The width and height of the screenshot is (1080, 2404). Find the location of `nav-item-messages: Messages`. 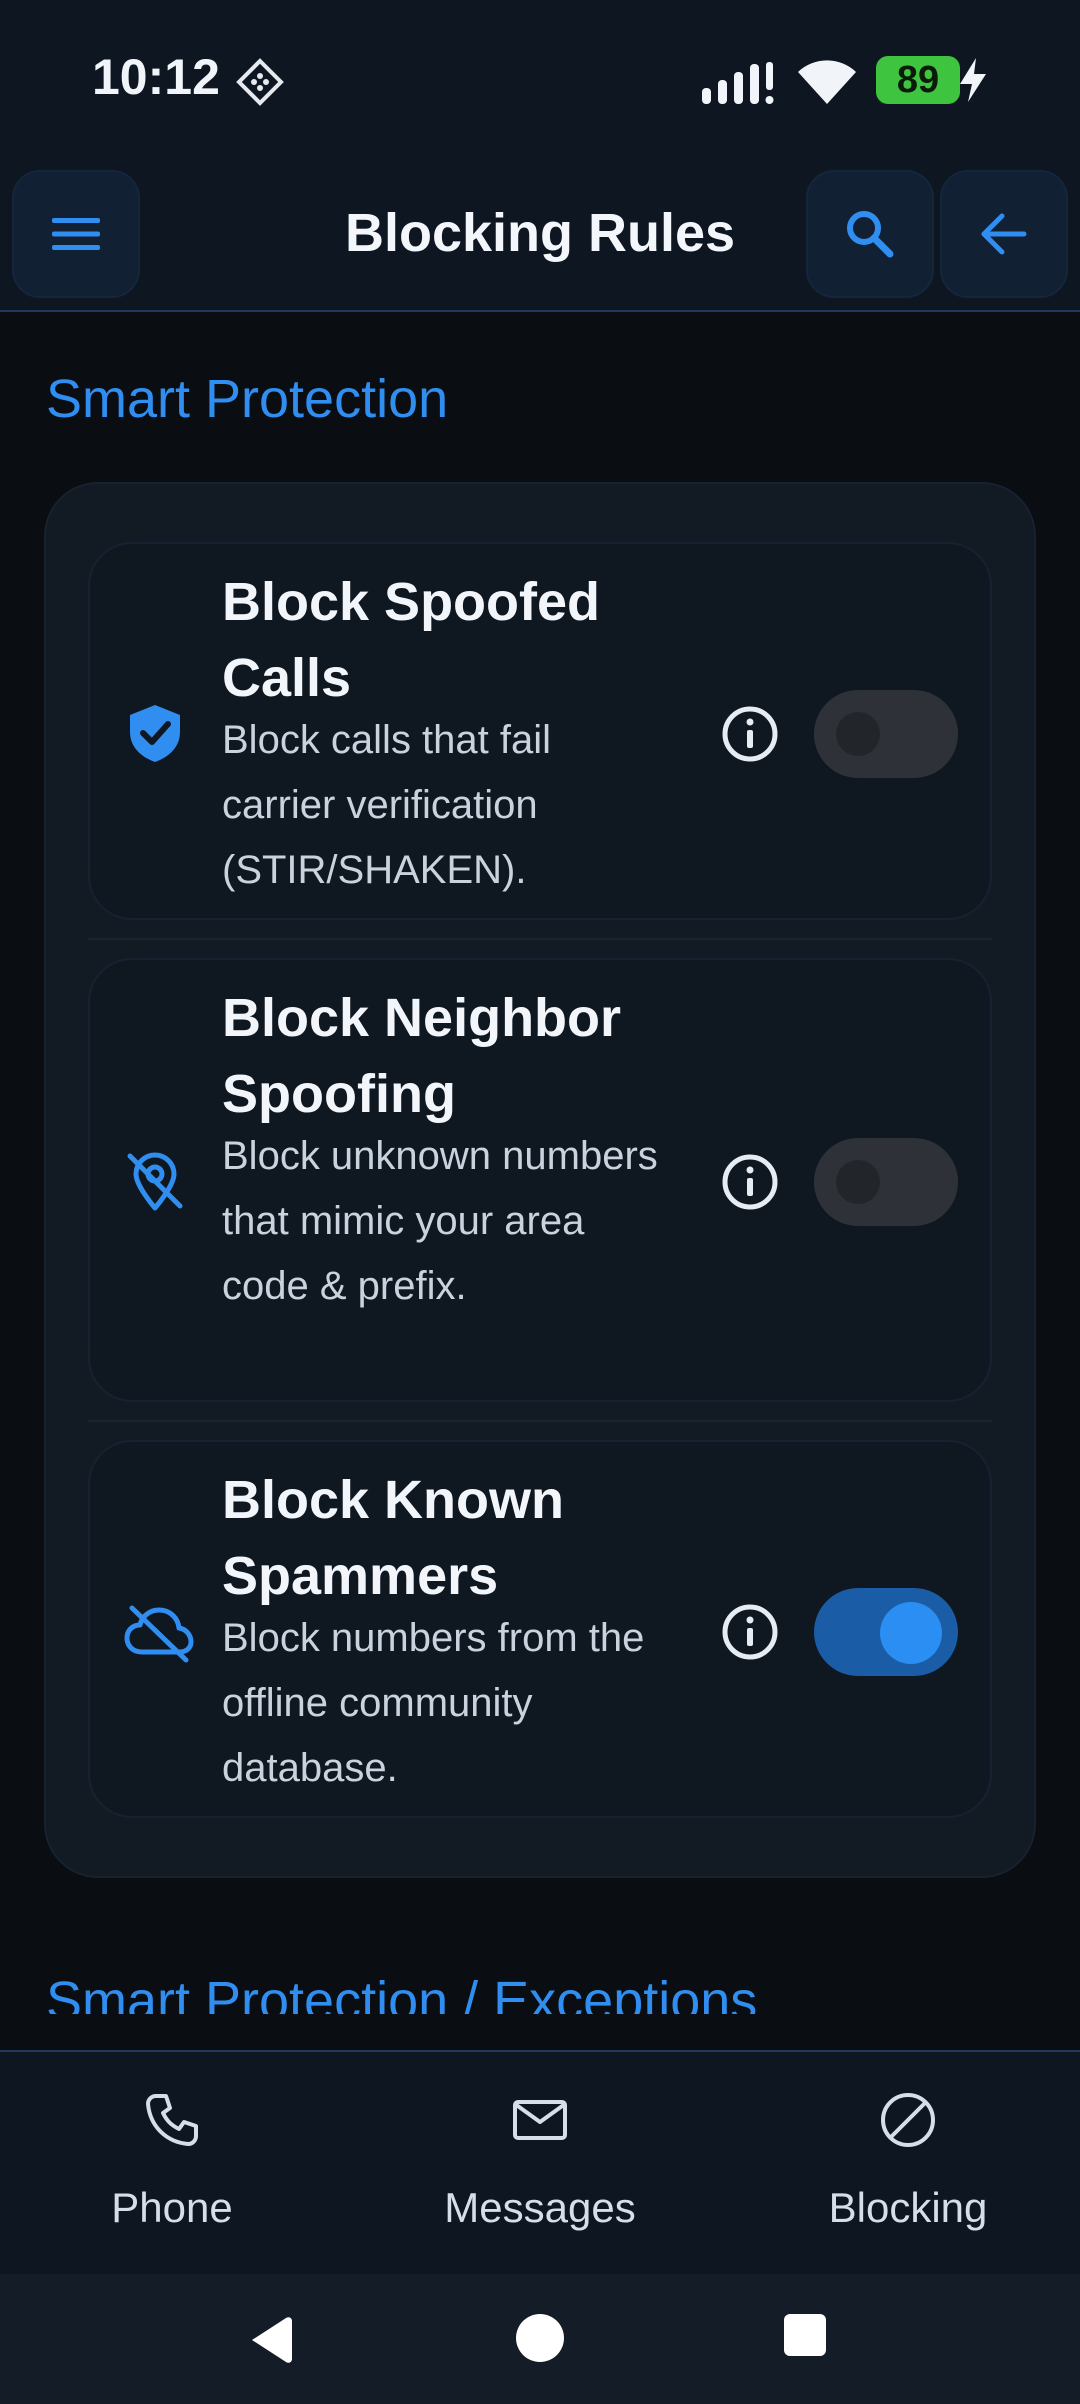

nav-item-messages: Messages is located at coordinates (540, 2164).